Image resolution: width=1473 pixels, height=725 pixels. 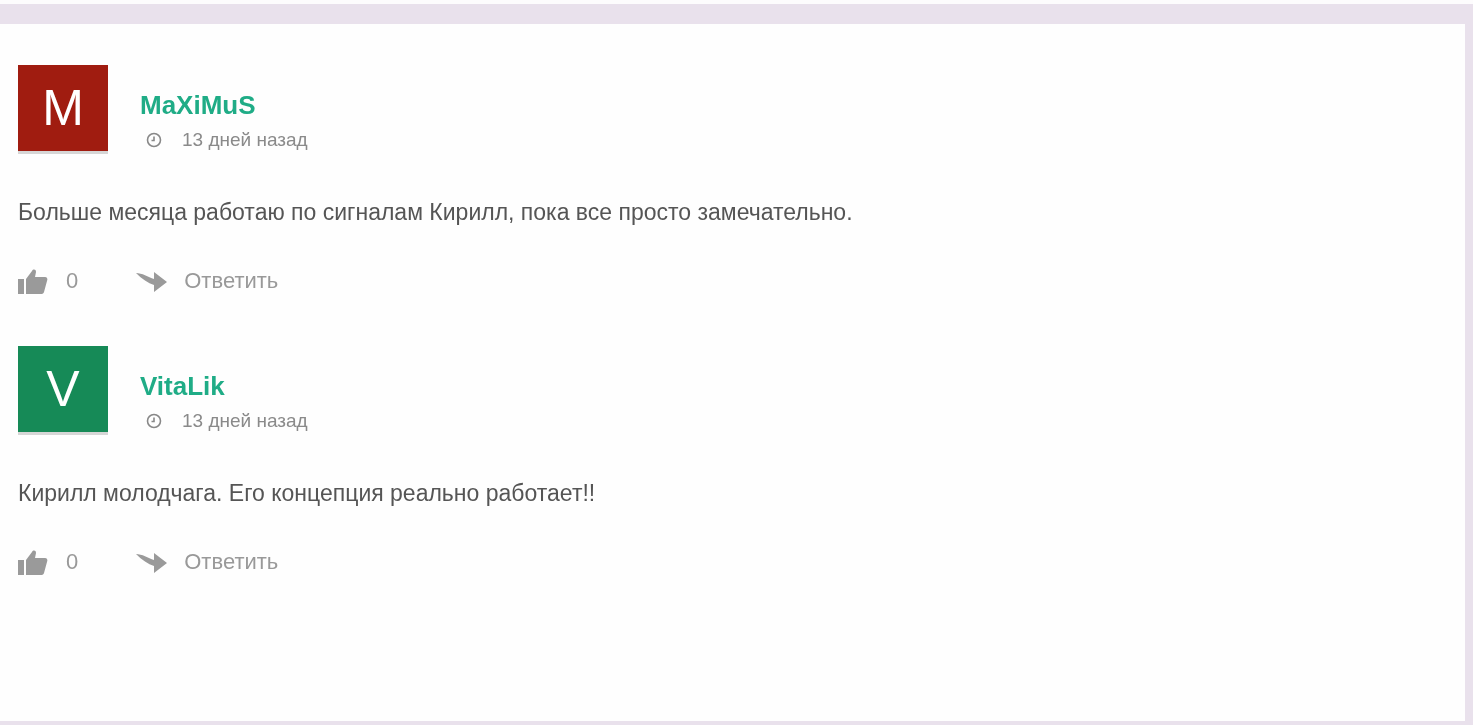 What do you see at coordinates (307, 493) in the screenshot?
I see `comment-text: Кирилл молодчага. Его концепция реально работает!!` at bounding box center [307, 493].